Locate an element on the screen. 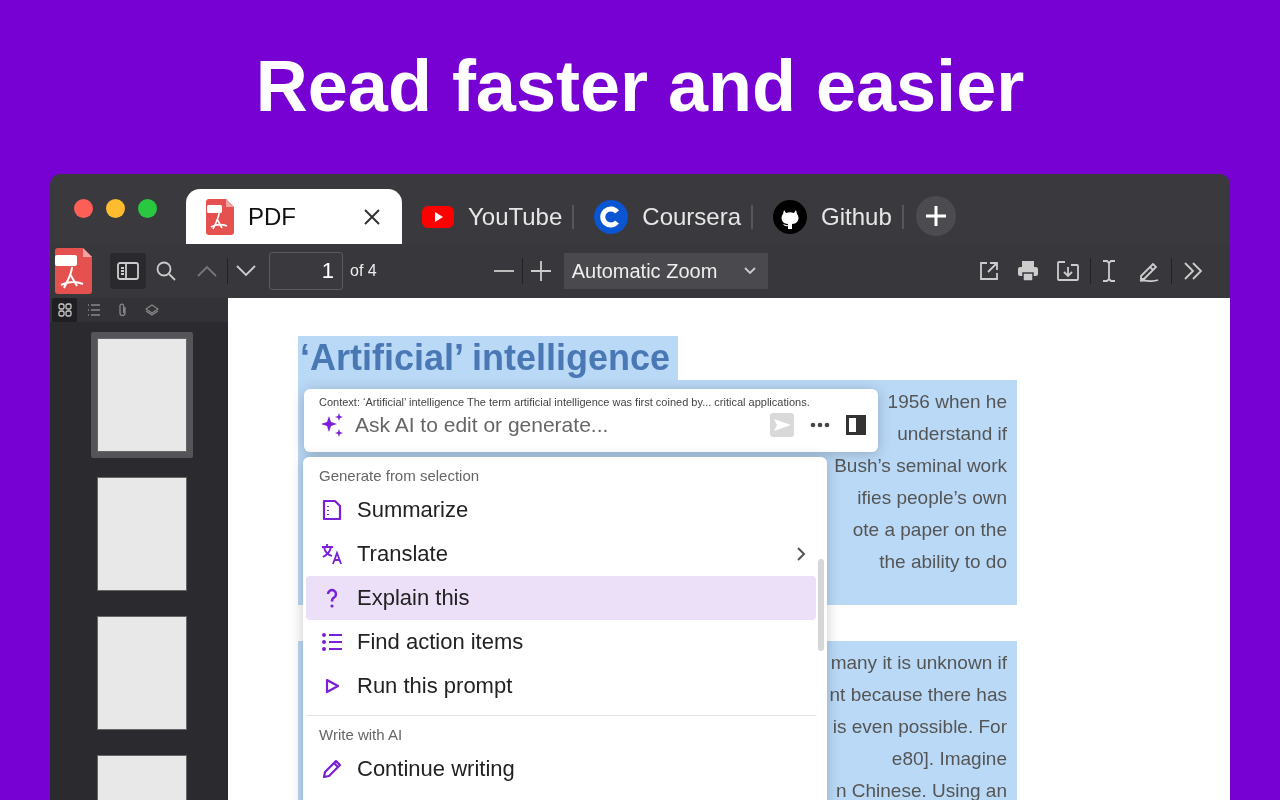 Image resolution: width=1280 pixels, height=800 pixels. headline: Read faster and easier is located at coordinates (640, 86).